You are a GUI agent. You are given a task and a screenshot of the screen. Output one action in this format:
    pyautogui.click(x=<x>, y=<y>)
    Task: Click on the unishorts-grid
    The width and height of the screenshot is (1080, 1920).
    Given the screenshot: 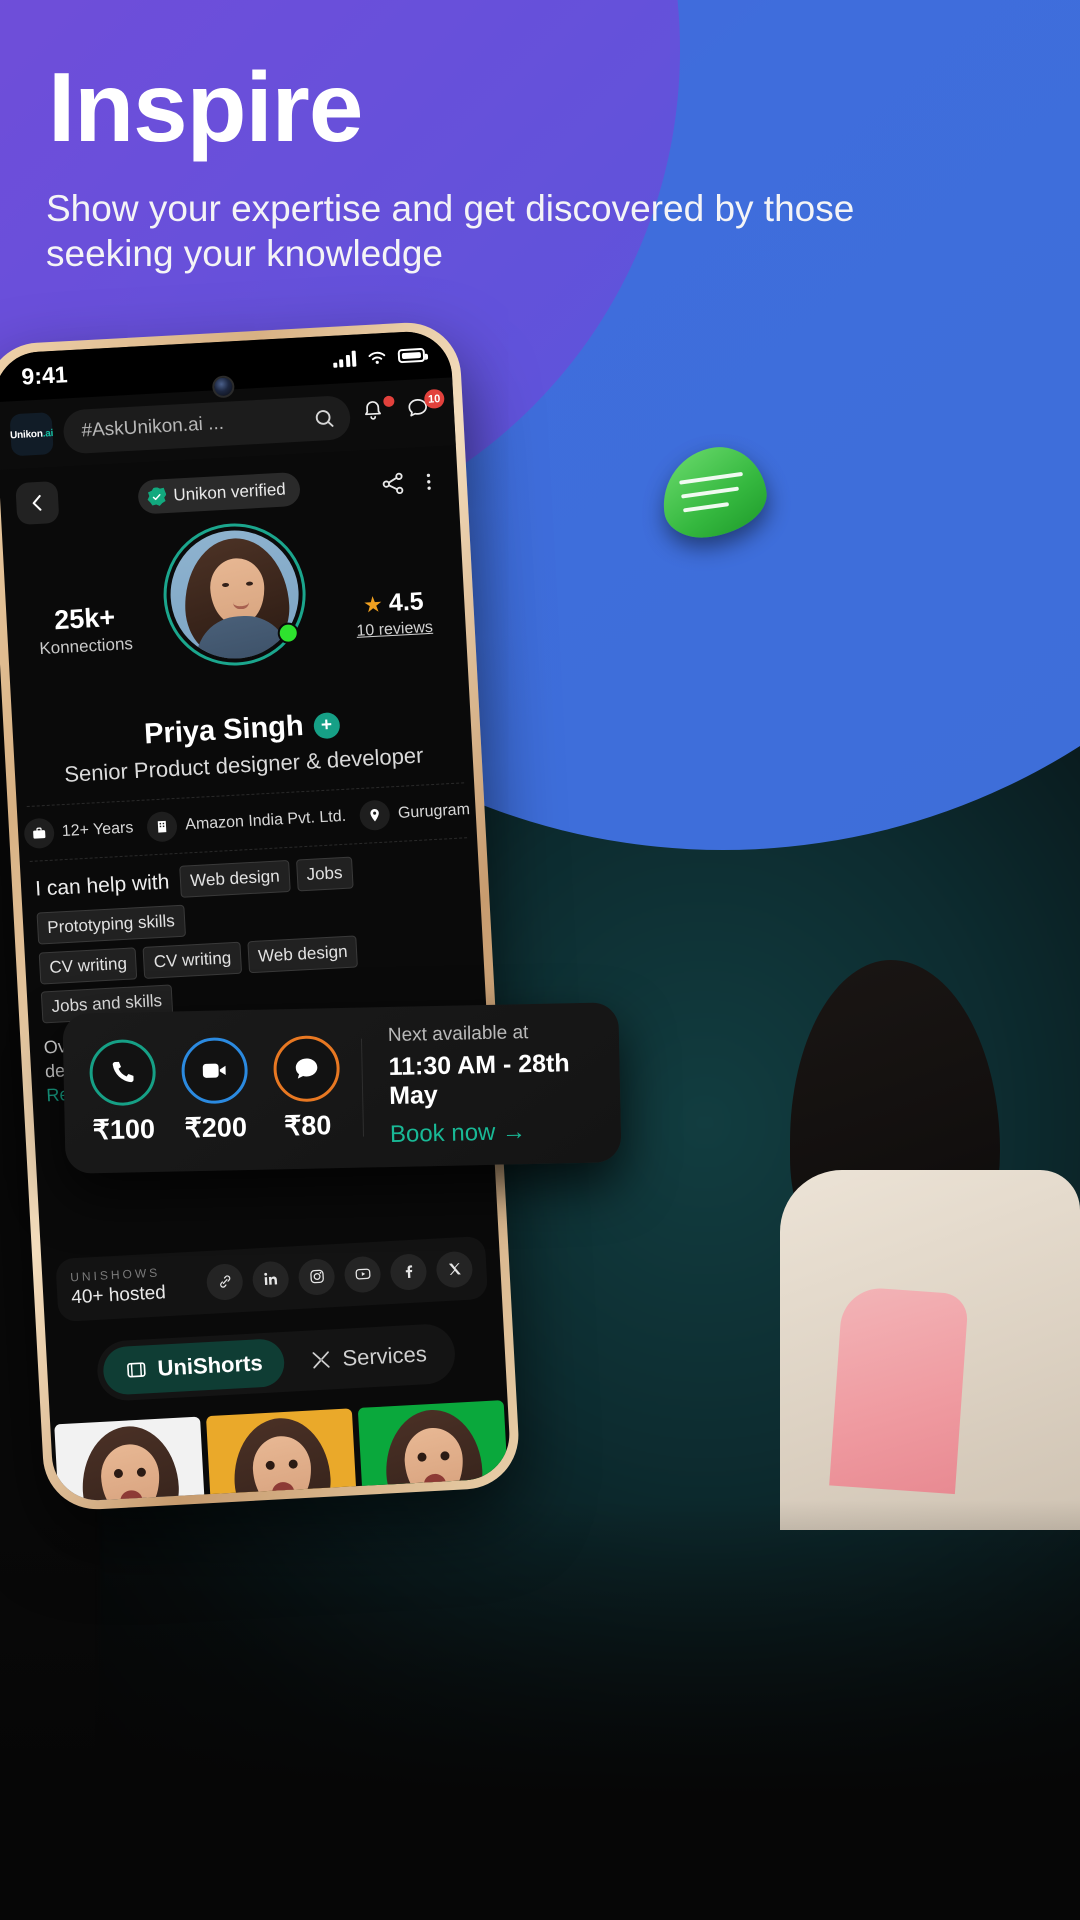 What is the action you would take?
    pyautogui.click(x=281, y=1451)
    